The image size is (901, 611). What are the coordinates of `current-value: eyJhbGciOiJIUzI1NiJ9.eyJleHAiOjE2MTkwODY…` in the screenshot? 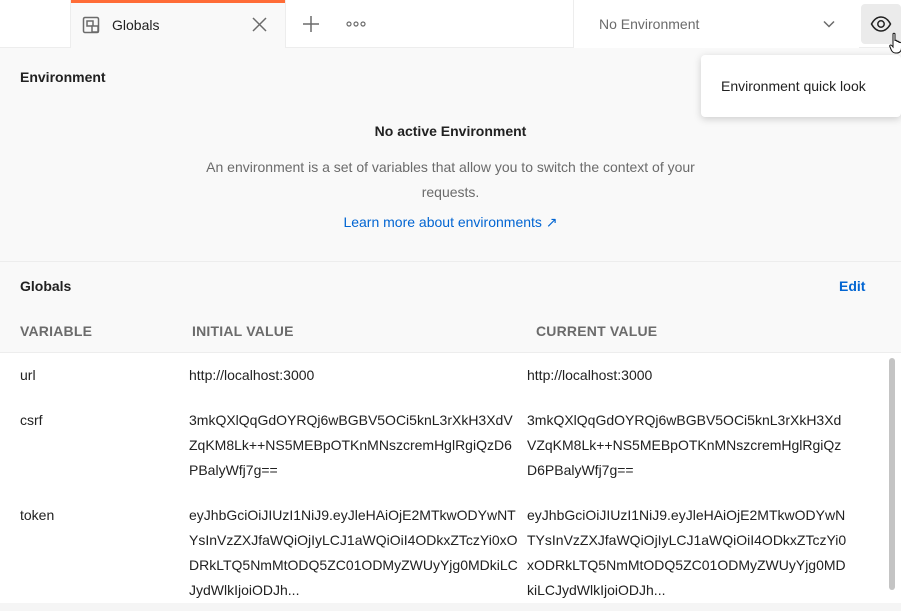 It's located at (687, 552).